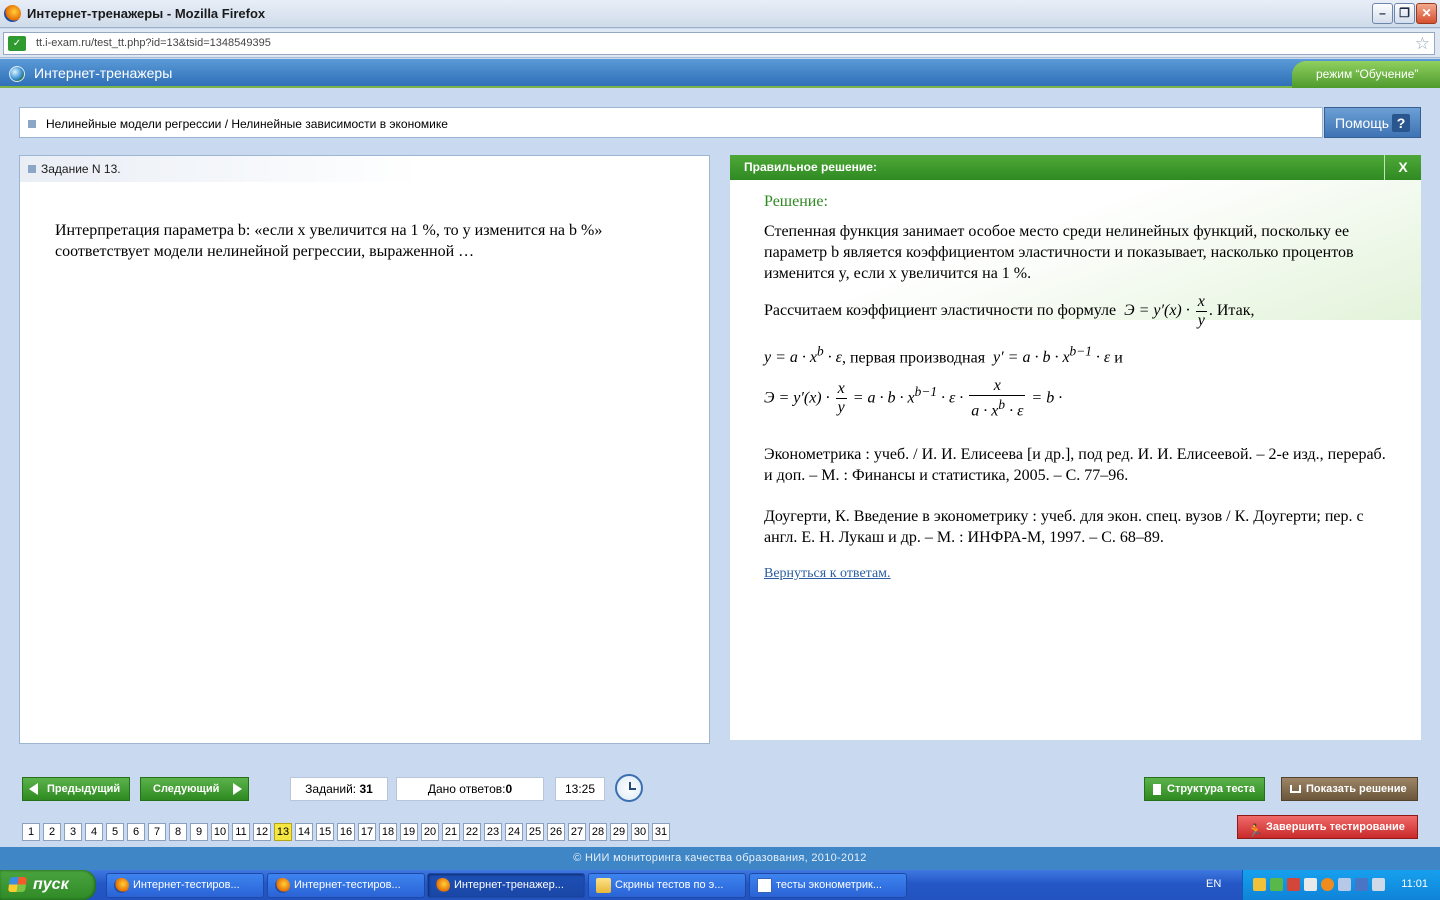 The image size is (1440, 900). What do you see at coordinates (430, 832) in the screenshot?
I see `page-number-button: 20` at bounding box center [430, 832].